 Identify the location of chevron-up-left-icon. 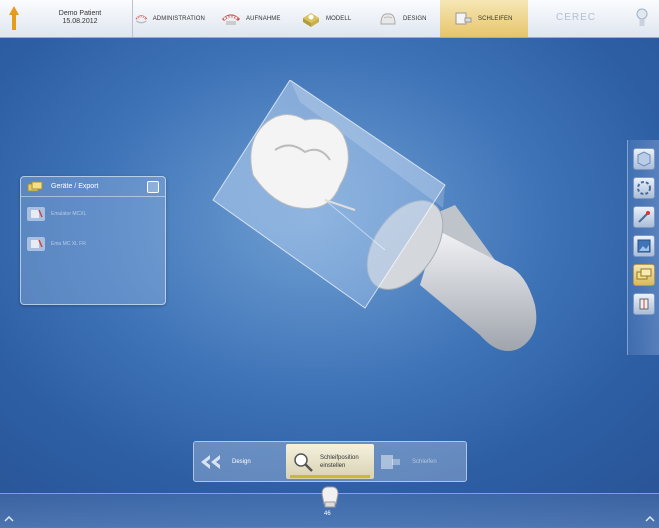
(9, 519).